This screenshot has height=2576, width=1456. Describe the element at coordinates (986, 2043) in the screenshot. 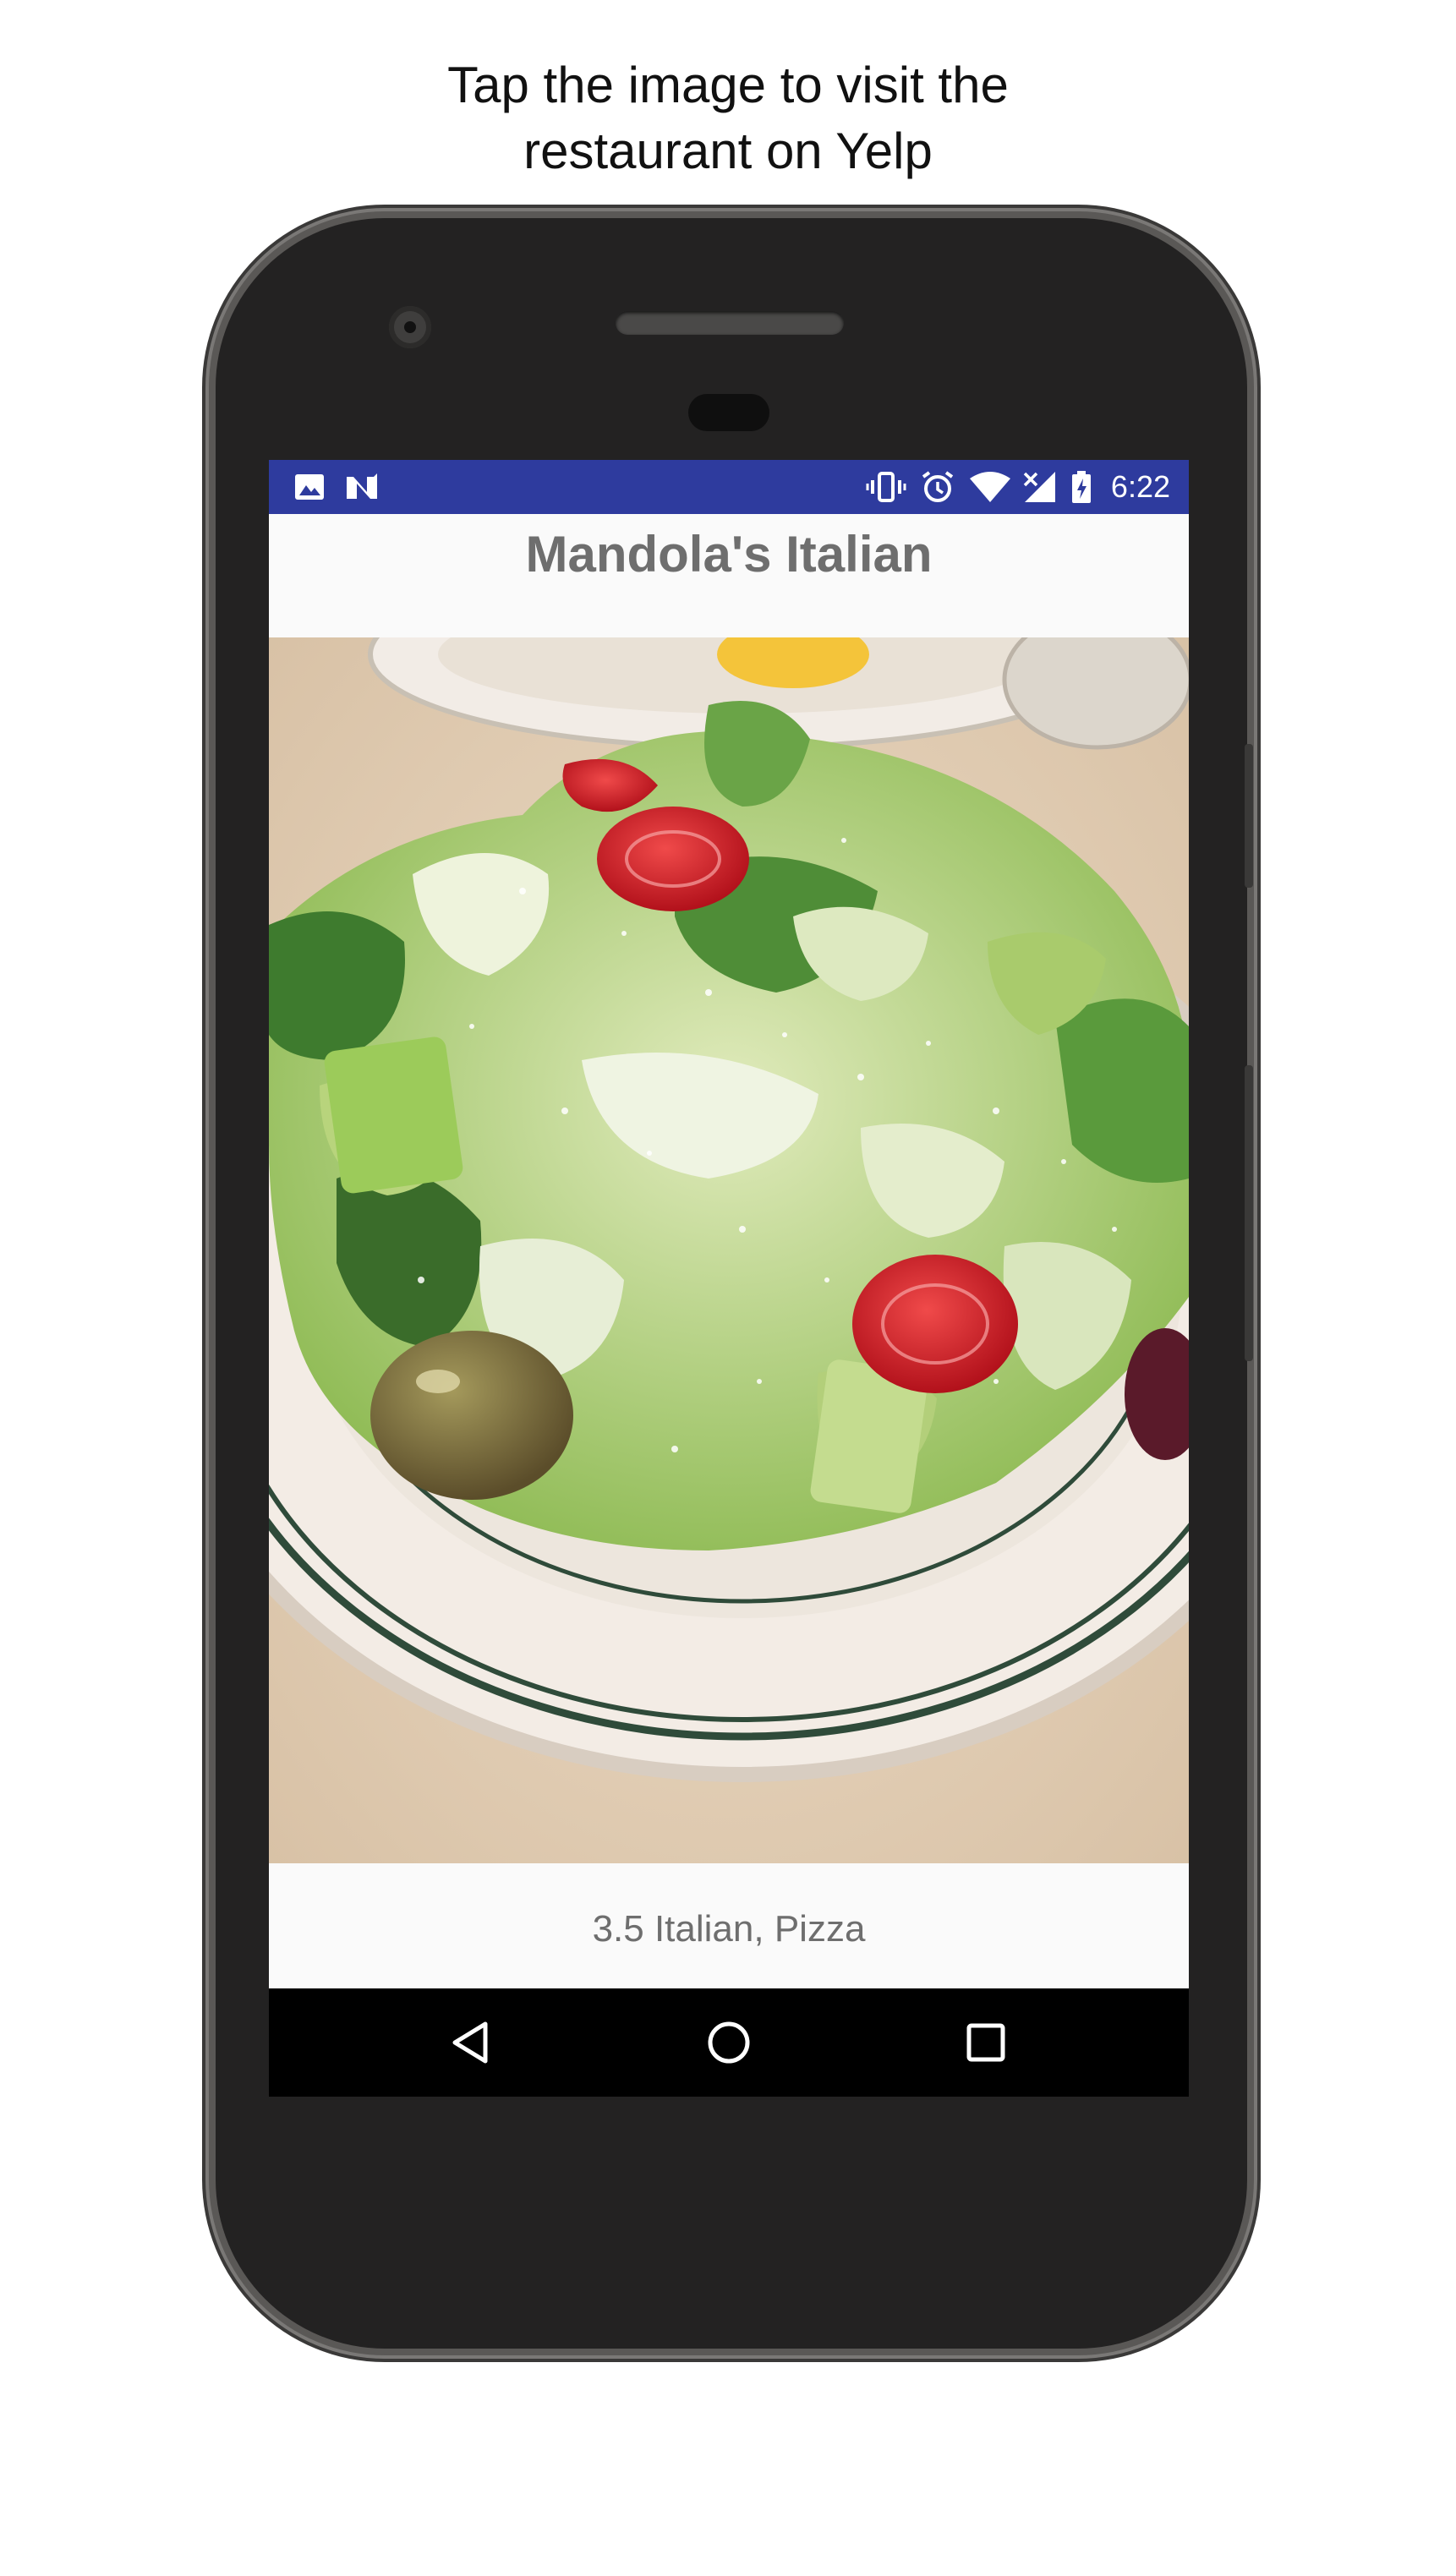

I see `recents-icon` at that location.